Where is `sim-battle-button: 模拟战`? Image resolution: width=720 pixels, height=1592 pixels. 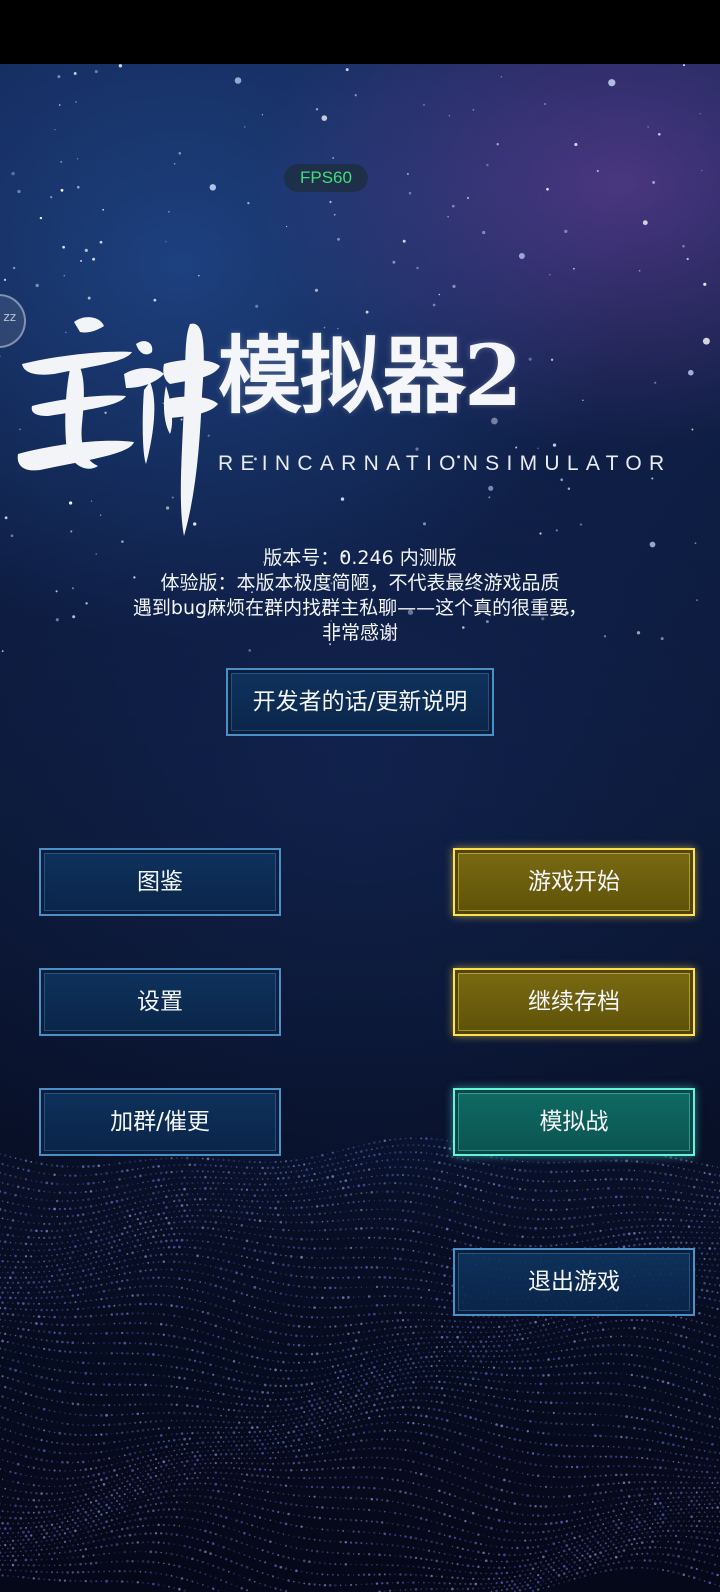 sim-battle-button: 模拟战 is located at coordinates (574, 1122).